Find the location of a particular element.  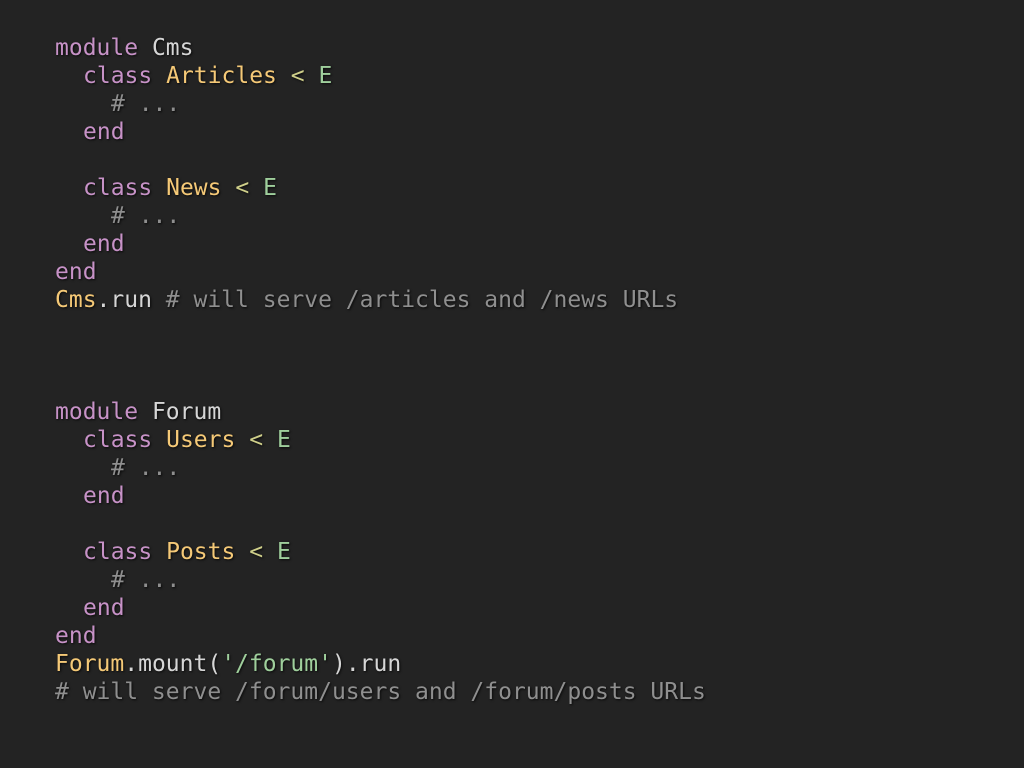

call-method: .run is located at coordinates (124, 300).